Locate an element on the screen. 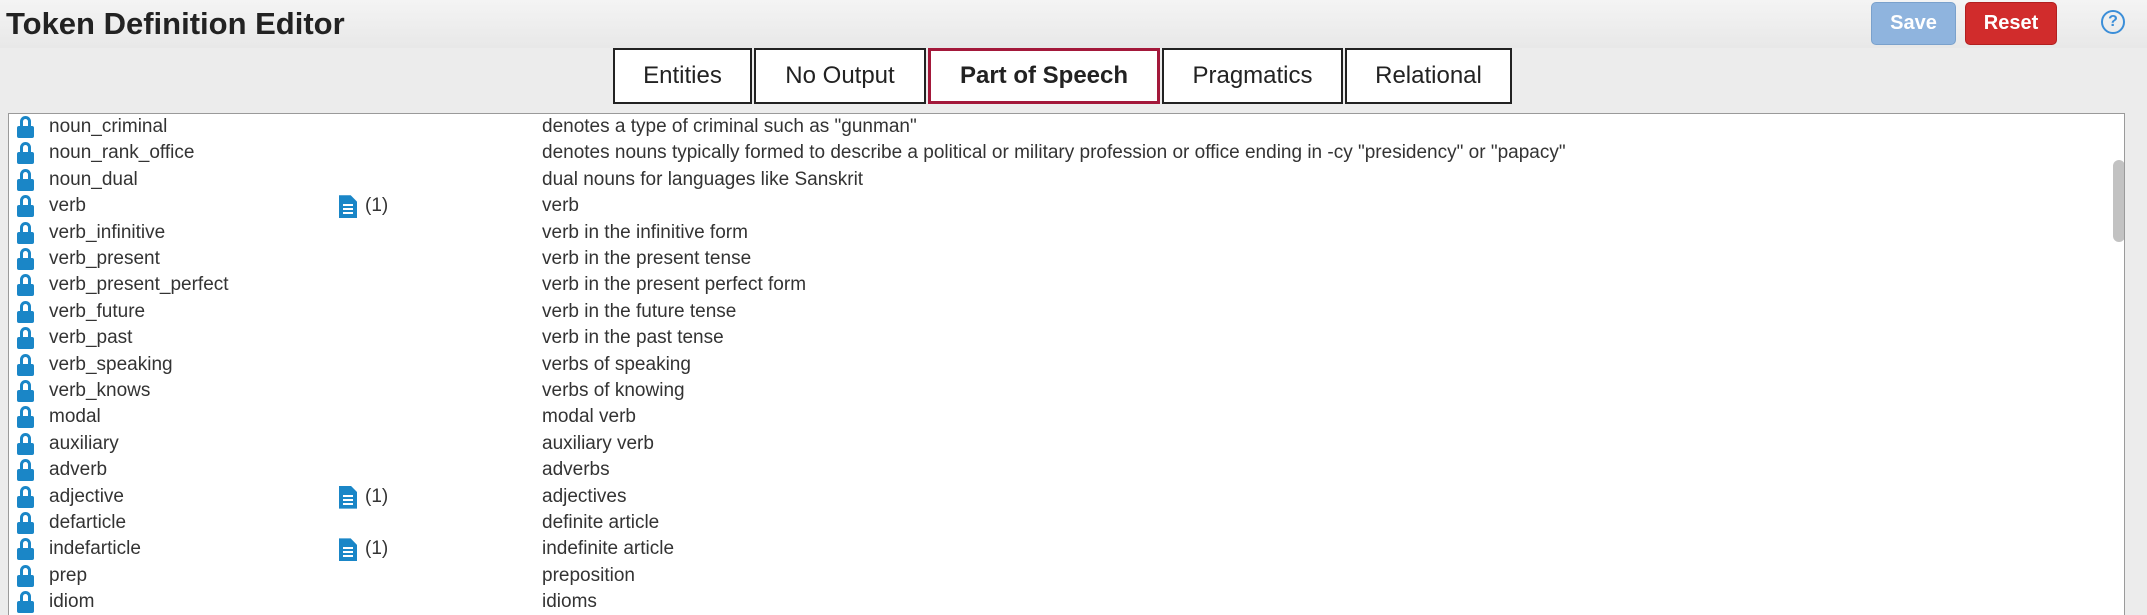 The height and width of the screenshot is (615, 2147). token-name: verb is located at coordinates (67, 206).